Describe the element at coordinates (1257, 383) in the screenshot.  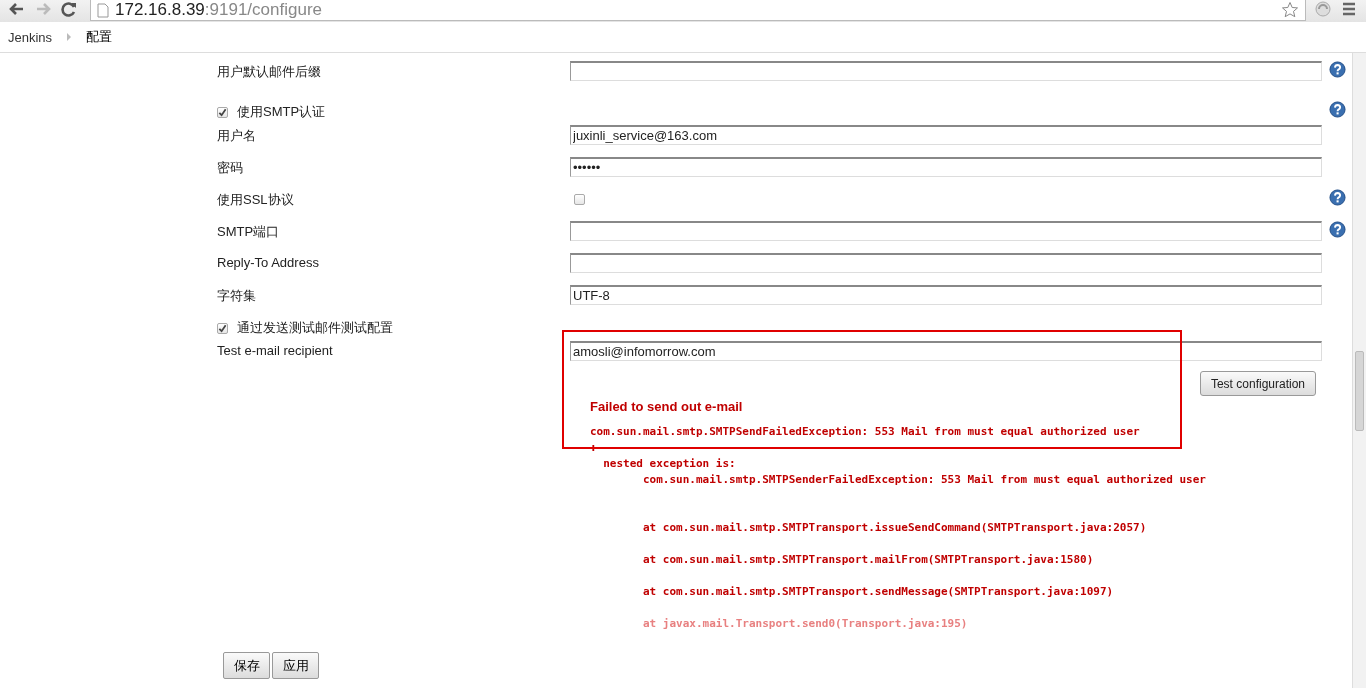
I see `test-configuration-button: Test configuration` at that location.